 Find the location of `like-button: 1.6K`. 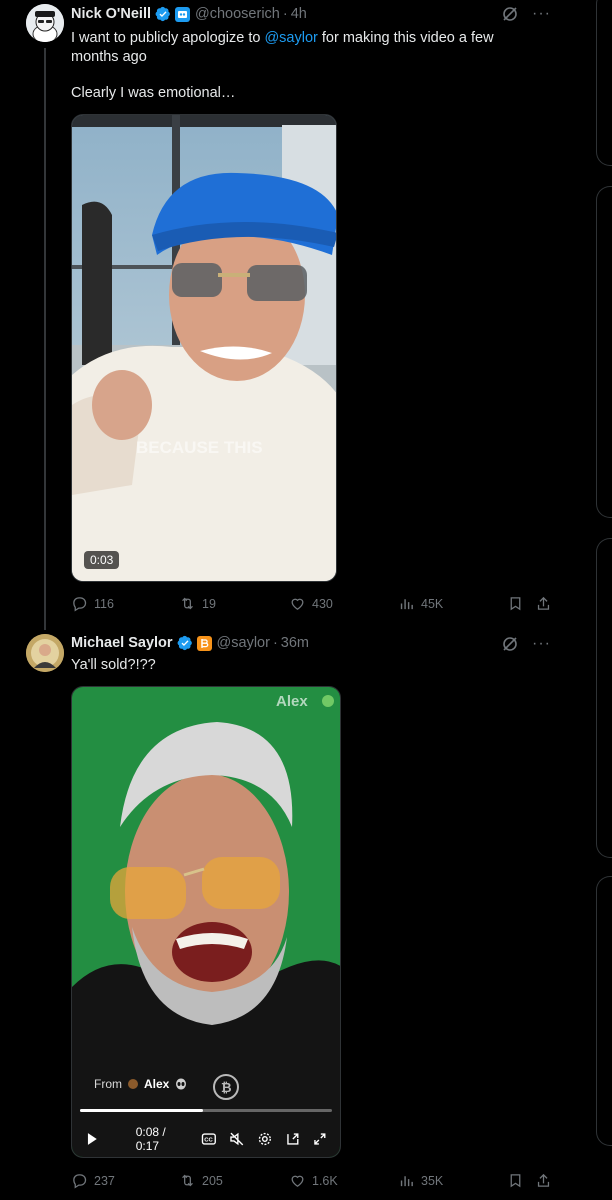

like-button: 1.6K is located at coordinates (313, 1180).